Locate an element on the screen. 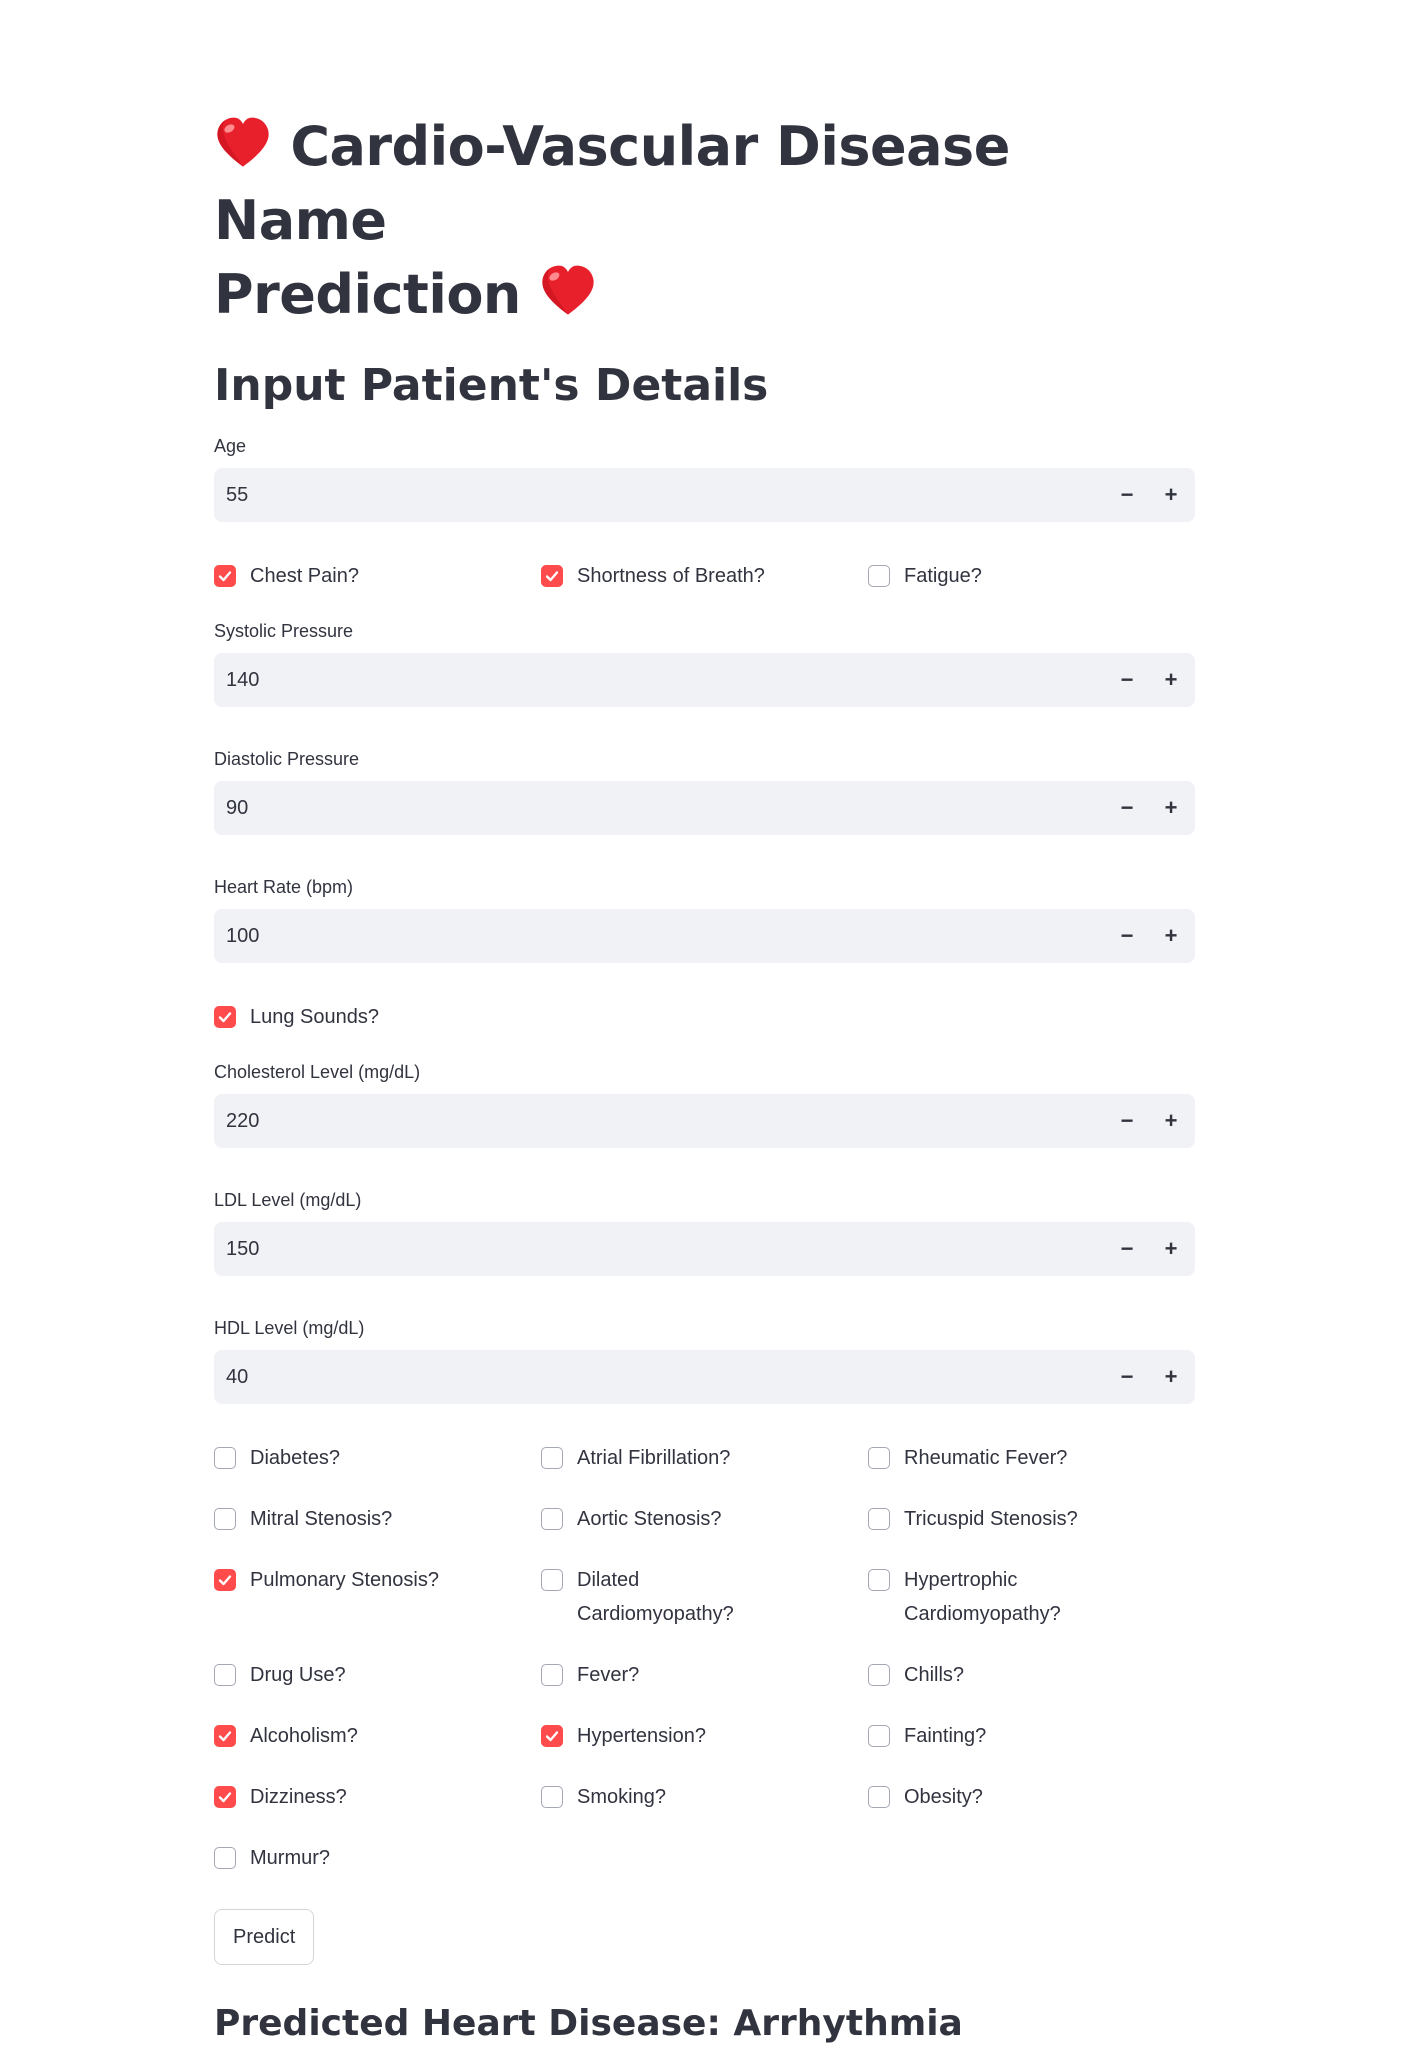  predict-button: Predict is located at coordinates (264, 1937).